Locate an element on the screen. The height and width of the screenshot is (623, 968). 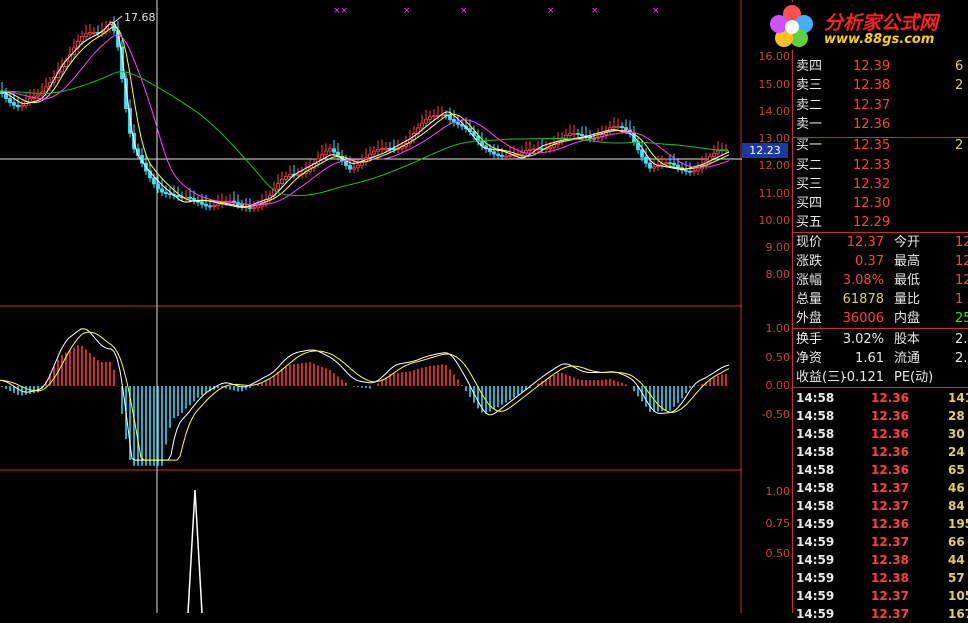
price-tick-16: 16.00 is located at coordinates (774, 56).